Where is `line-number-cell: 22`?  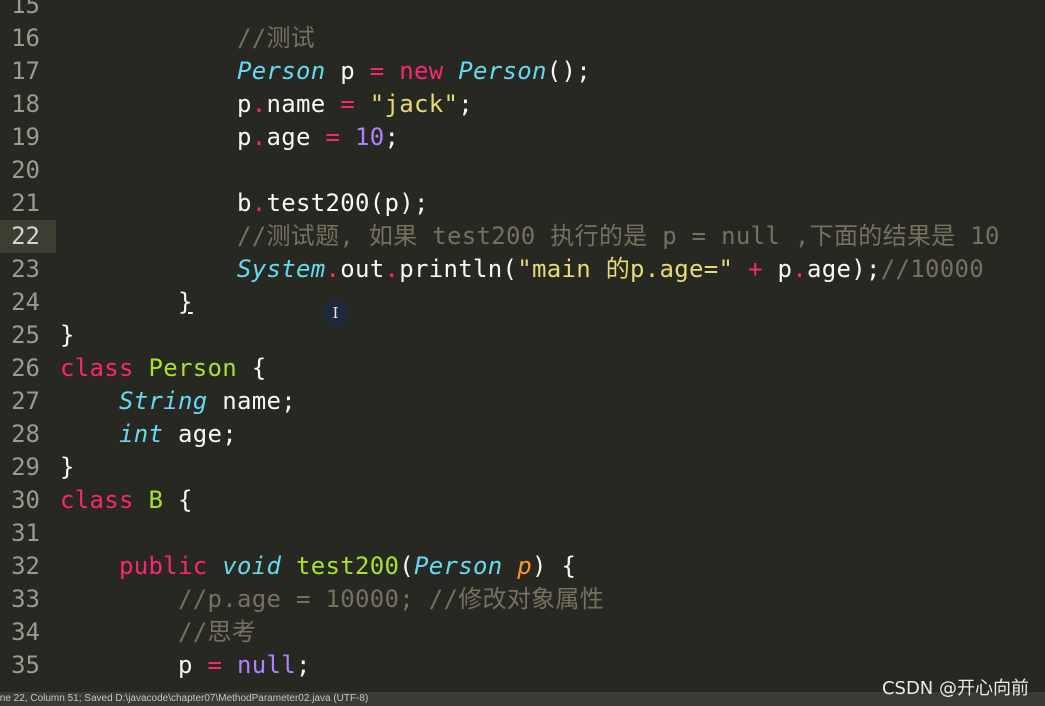
line-number-cell: 22 is located at coordinates (28, 236).